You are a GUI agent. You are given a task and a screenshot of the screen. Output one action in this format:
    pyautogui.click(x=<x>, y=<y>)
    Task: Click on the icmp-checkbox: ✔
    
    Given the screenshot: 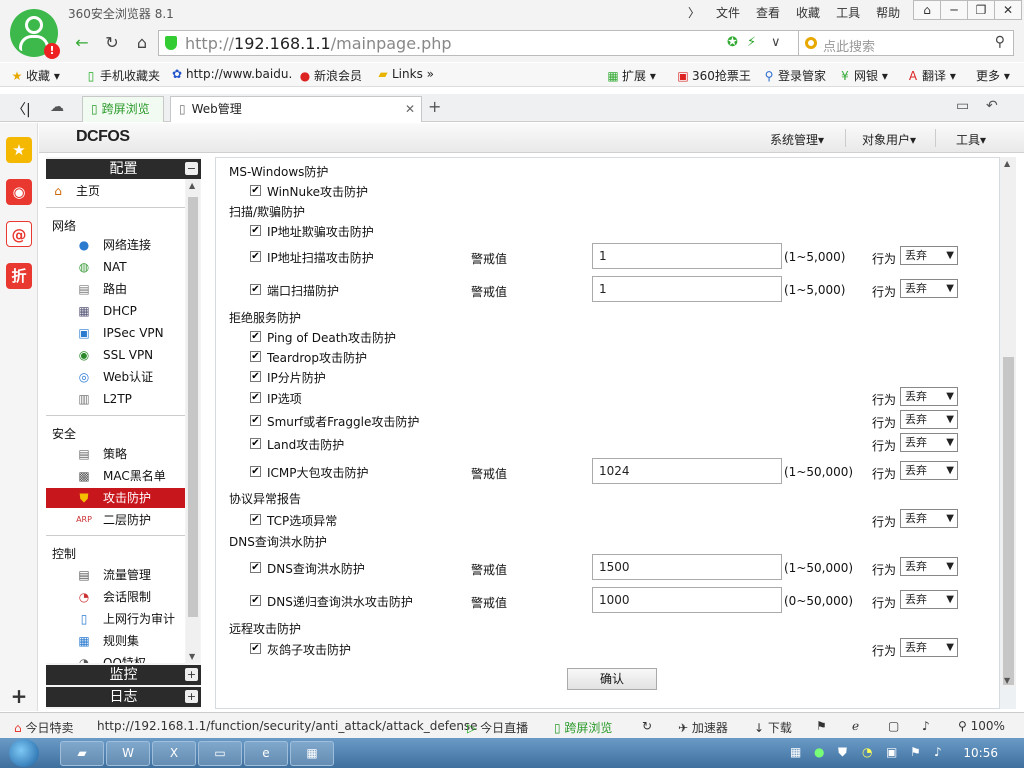 What is the action you would take?
    pyautogui.click(x=255, y=471)
    